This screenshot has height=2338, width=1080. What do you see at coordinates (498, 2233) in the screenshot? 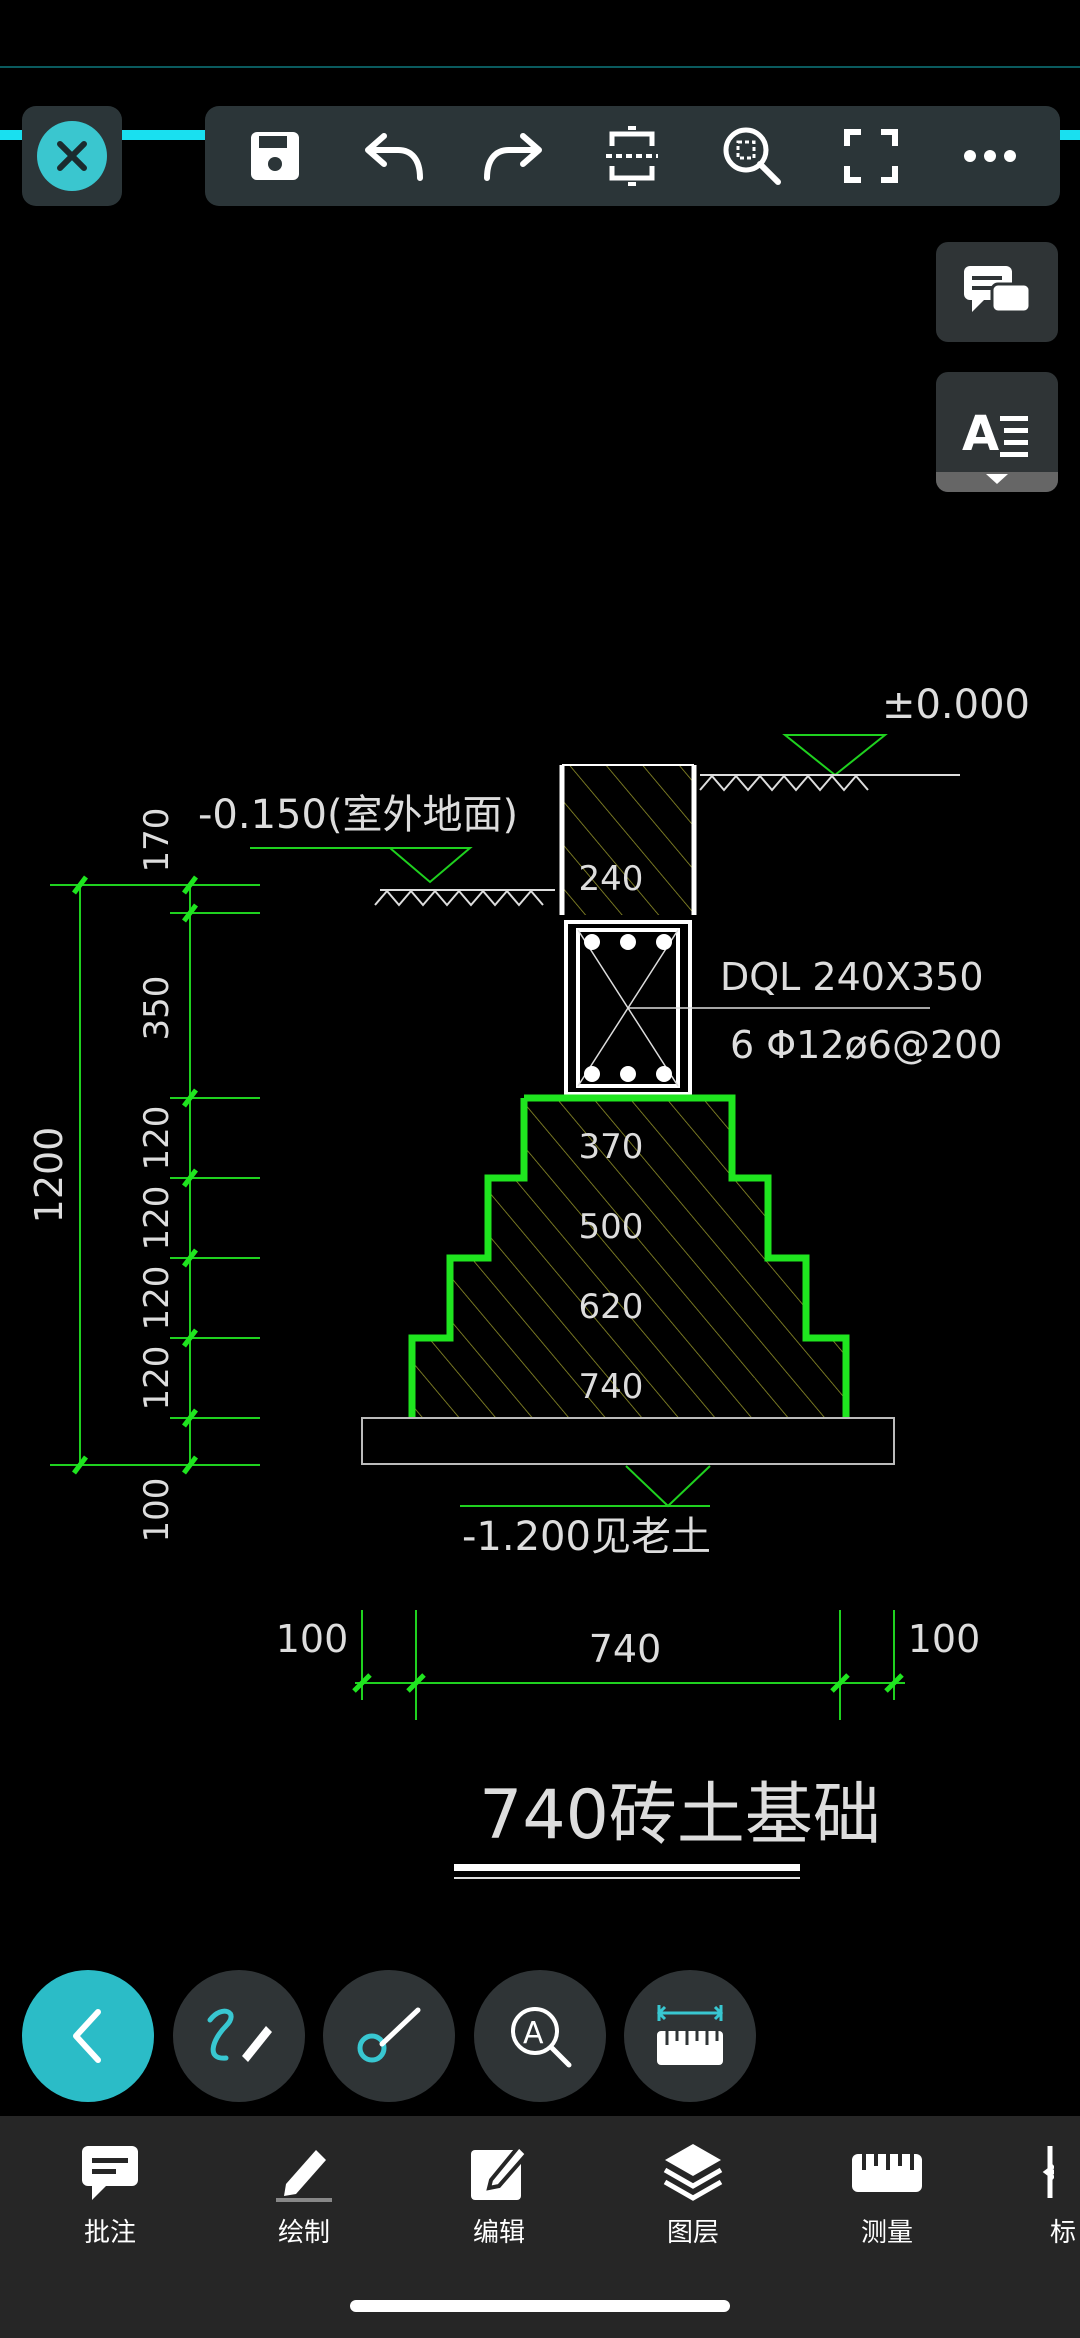
I see `nav-label-edit: 编辑` at bounding box center [498, 2233].